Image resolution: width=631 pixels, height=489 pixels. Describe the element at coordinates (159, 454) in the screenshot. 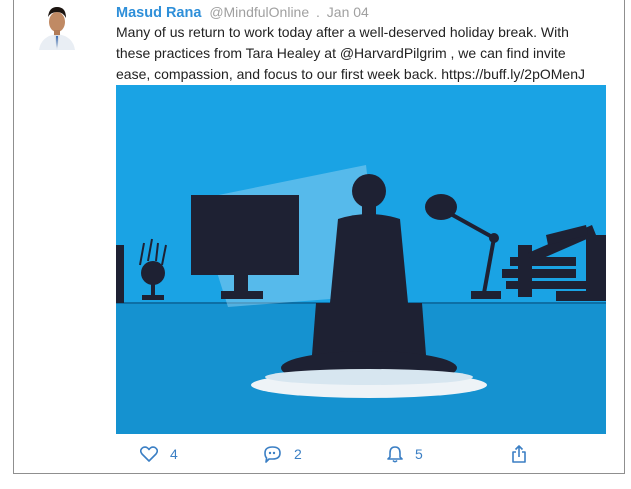

I see `like-button: 4` at that location.